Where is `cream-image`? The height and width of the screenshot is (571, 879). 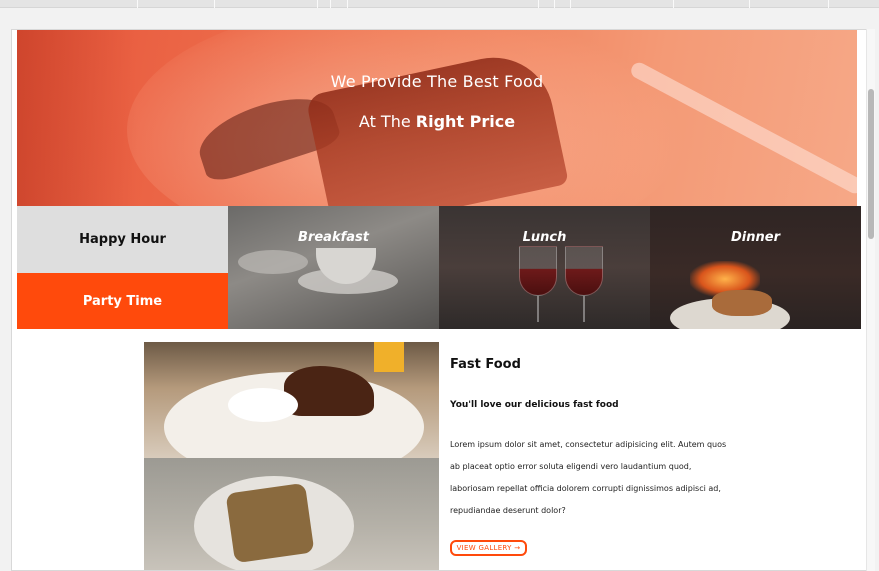
cream-image is located at coordinates (263, 405).